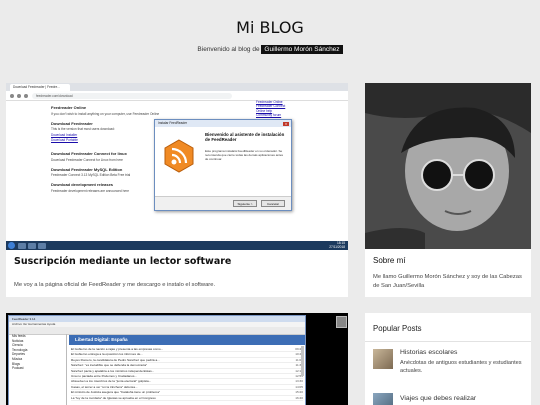 Image resolution: width=540 pixels, height=405 pixels. What do you see at coordinates (397, 328) in the screenshot?
I see `popular-posts-heading: Popular Posts` at bounding box center [397, 328].